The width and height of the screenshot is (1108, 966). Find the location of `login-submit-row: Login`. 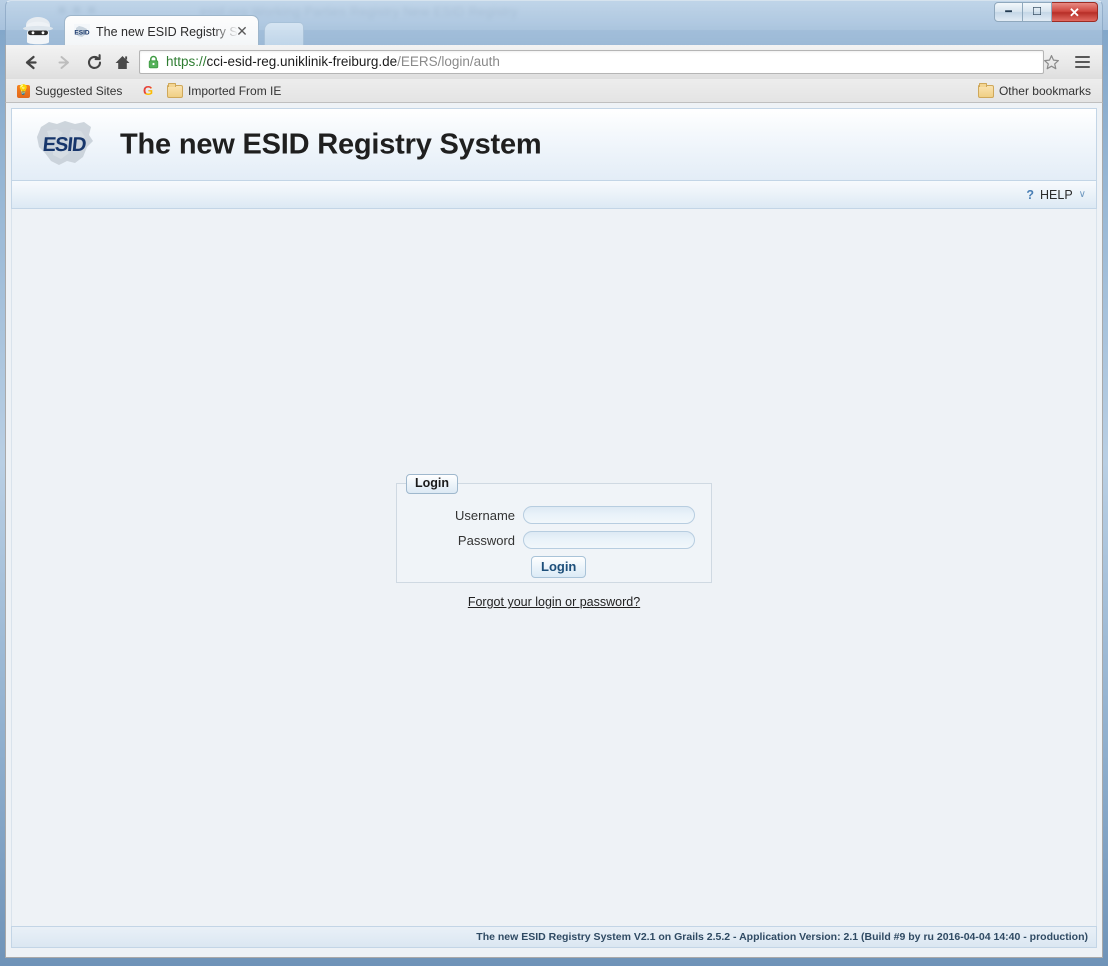

login-submit-row: Login is located at coordinates (554, 567).